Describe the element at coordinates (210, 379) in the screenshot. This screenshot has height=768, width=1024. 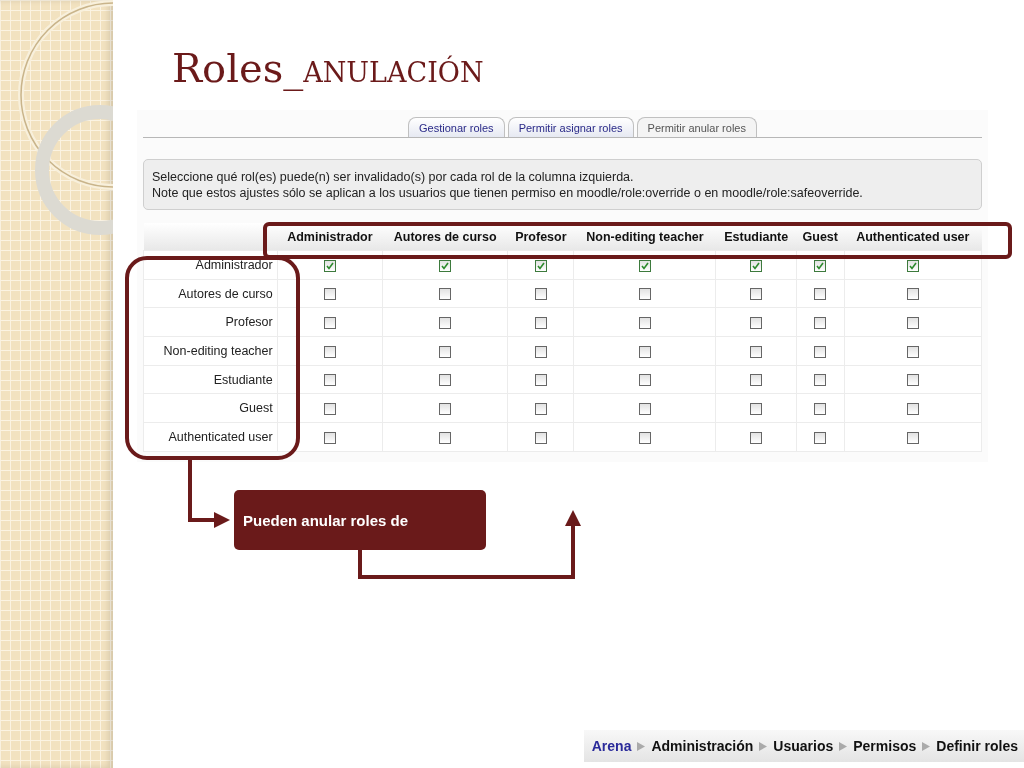
I see `row-label: Estudiante` at that location.